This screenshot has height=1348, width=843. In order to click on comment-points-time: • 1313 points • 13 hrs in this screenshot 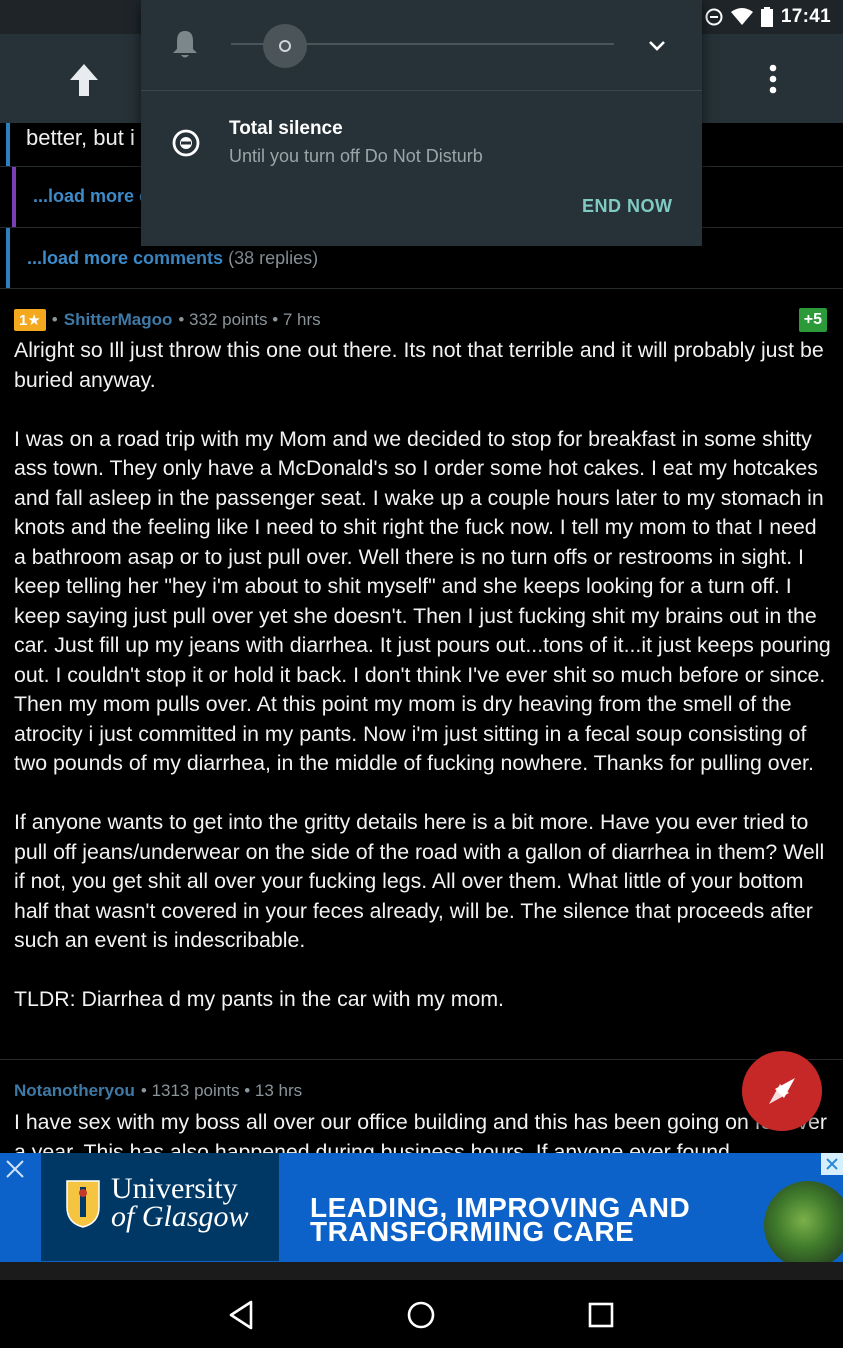, I will do `click(221, 1090)`.